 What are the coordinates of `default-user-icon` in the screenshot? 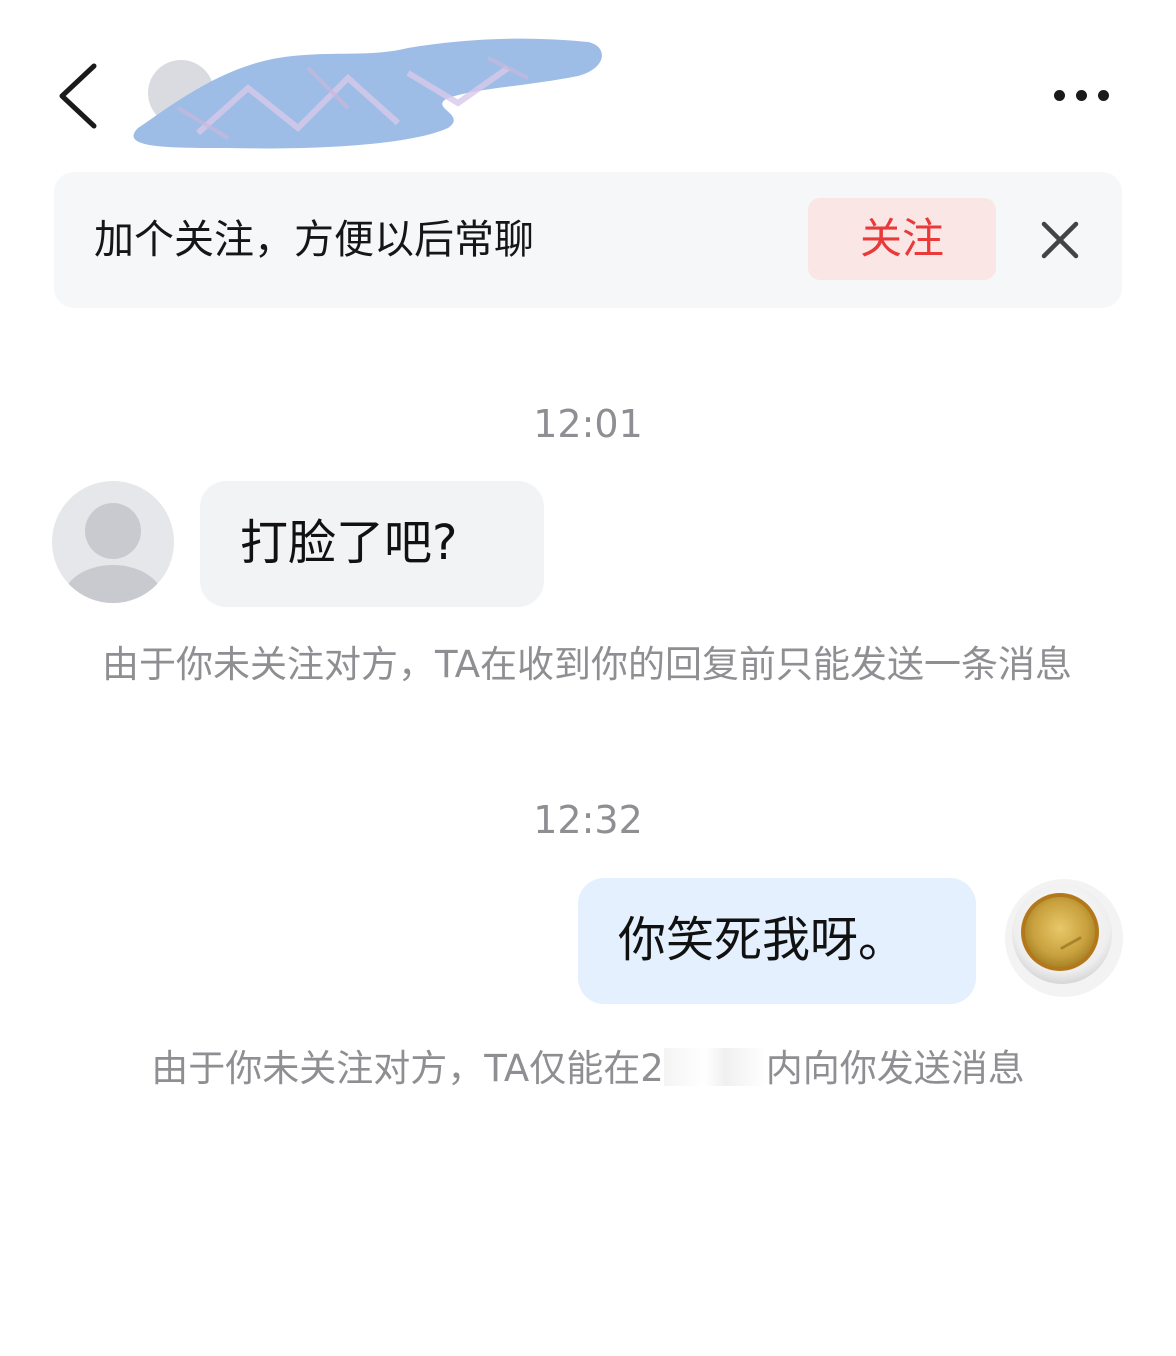 It's located at (113, 553).